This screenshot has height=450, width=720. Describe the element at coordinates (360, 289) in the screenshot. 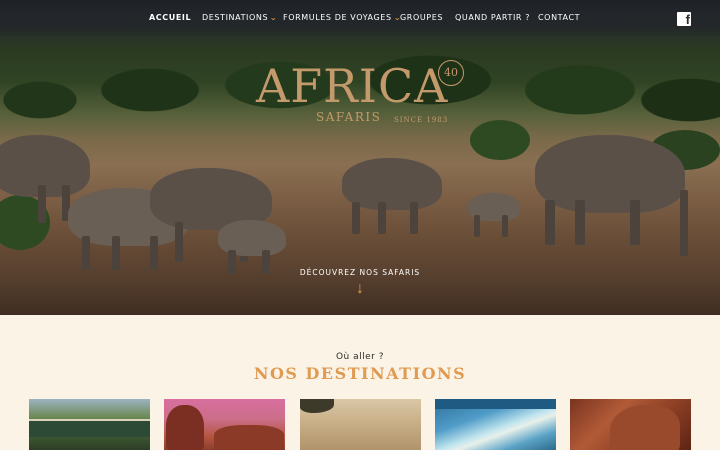

I see `arrow-down-icon: ↓` at that location.